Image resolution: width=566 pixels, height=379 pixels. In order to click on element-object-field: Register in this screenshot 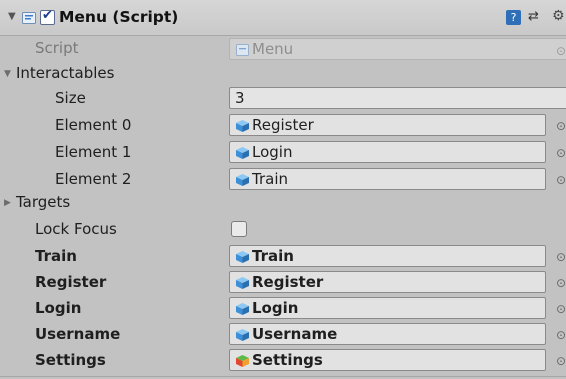, I will do `click(387, 125)`.